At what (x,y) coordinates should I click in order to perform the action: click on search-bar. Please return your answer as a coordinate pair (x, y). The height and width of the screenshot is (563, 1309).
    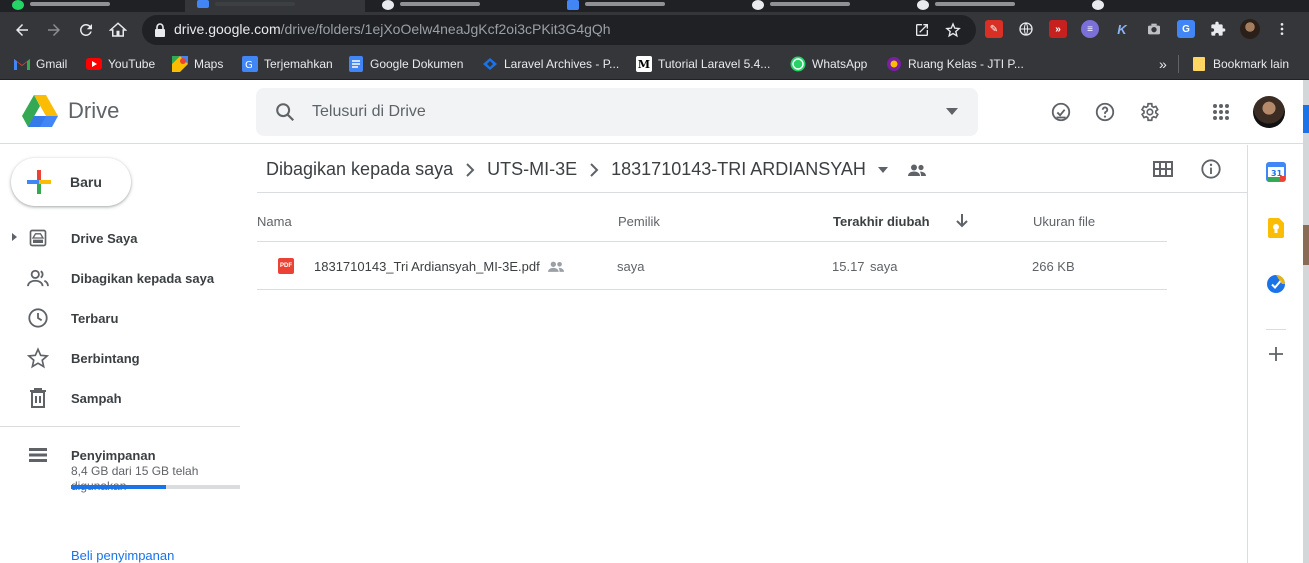
    Looking at the image, I should click on (617, 112).